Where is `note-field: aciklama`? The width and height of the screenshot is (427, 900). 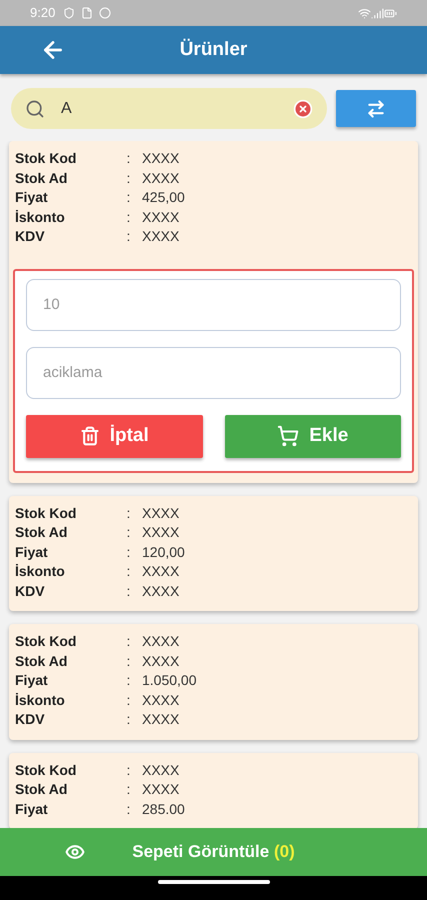 note-field: aciklama is located at coordinates (213, 372).